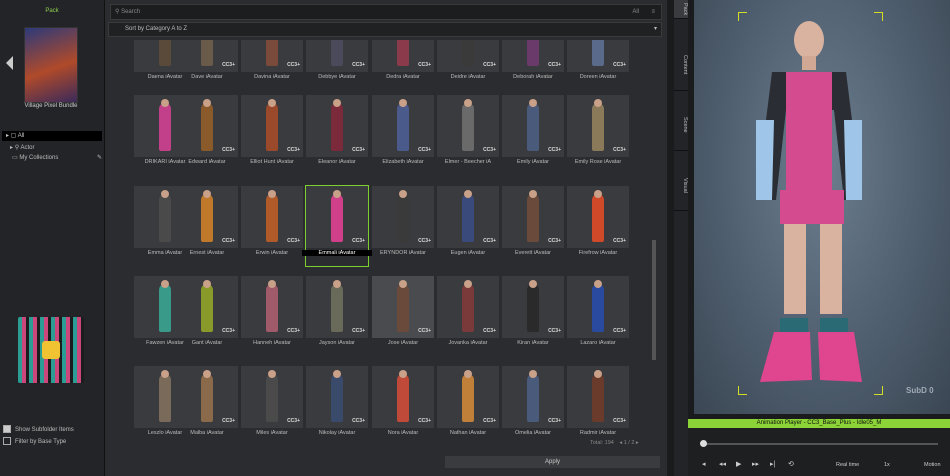 This screenshot has height=476, width=950. I want to click on avatar-card: CC3+ Nora iAvatar, so click(403, 403).